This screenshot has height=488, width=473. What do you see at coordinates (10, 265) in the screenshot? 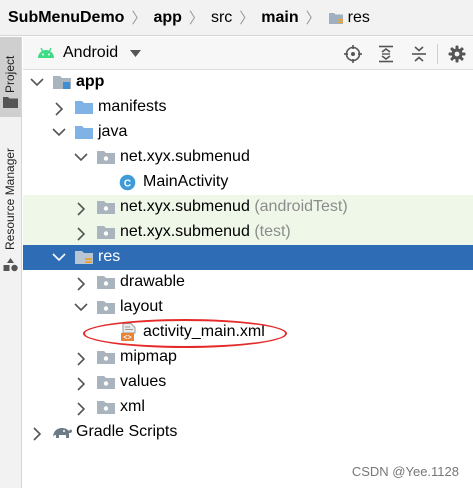
I see `resource-manager-icon` at bounding box center [10, 265].